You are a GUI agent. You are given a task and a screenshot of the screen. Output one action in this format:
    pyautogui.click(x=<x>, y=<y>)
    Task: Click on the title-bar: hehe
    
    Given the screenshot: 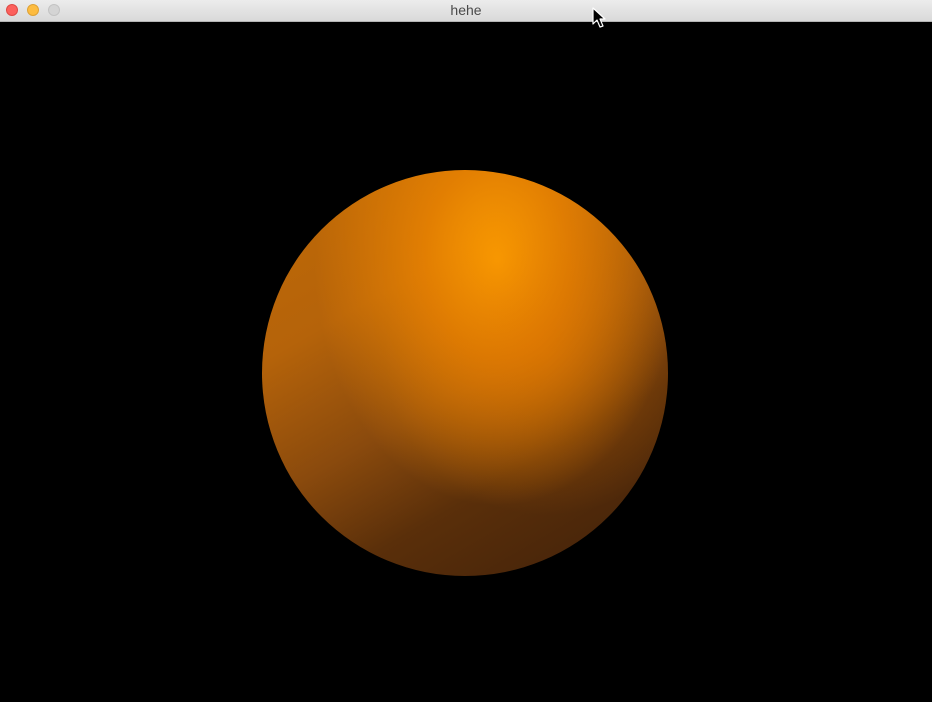 What is the action you would take?
    pyautogui.click(x=466, y=11)
    